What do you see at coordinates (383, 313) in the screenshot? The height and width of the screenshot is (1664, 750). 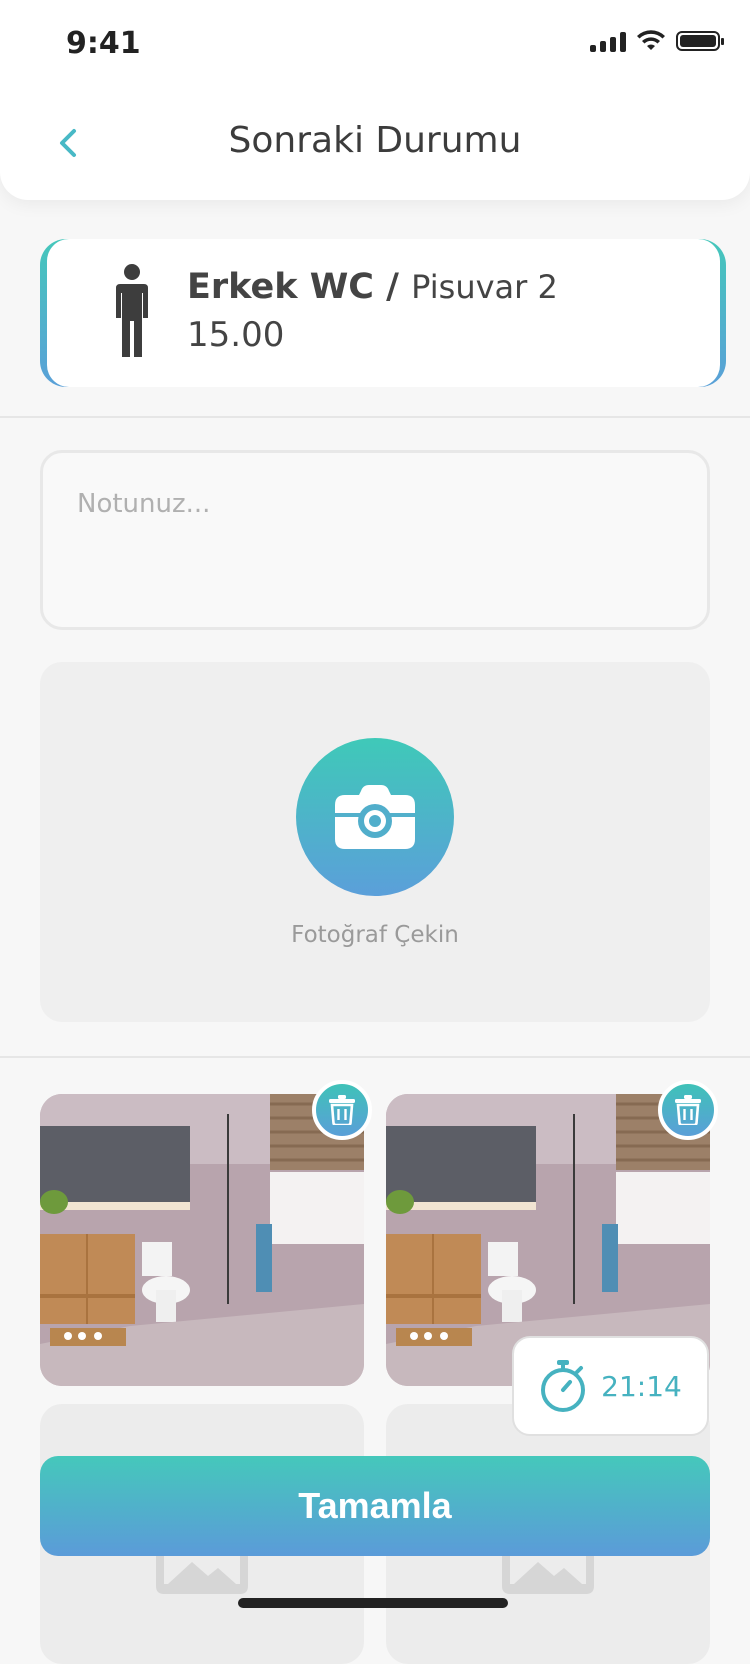 I see `location-card: Erkek WC / Pisuvar 2 15.00` at bounding box center [383, 313].